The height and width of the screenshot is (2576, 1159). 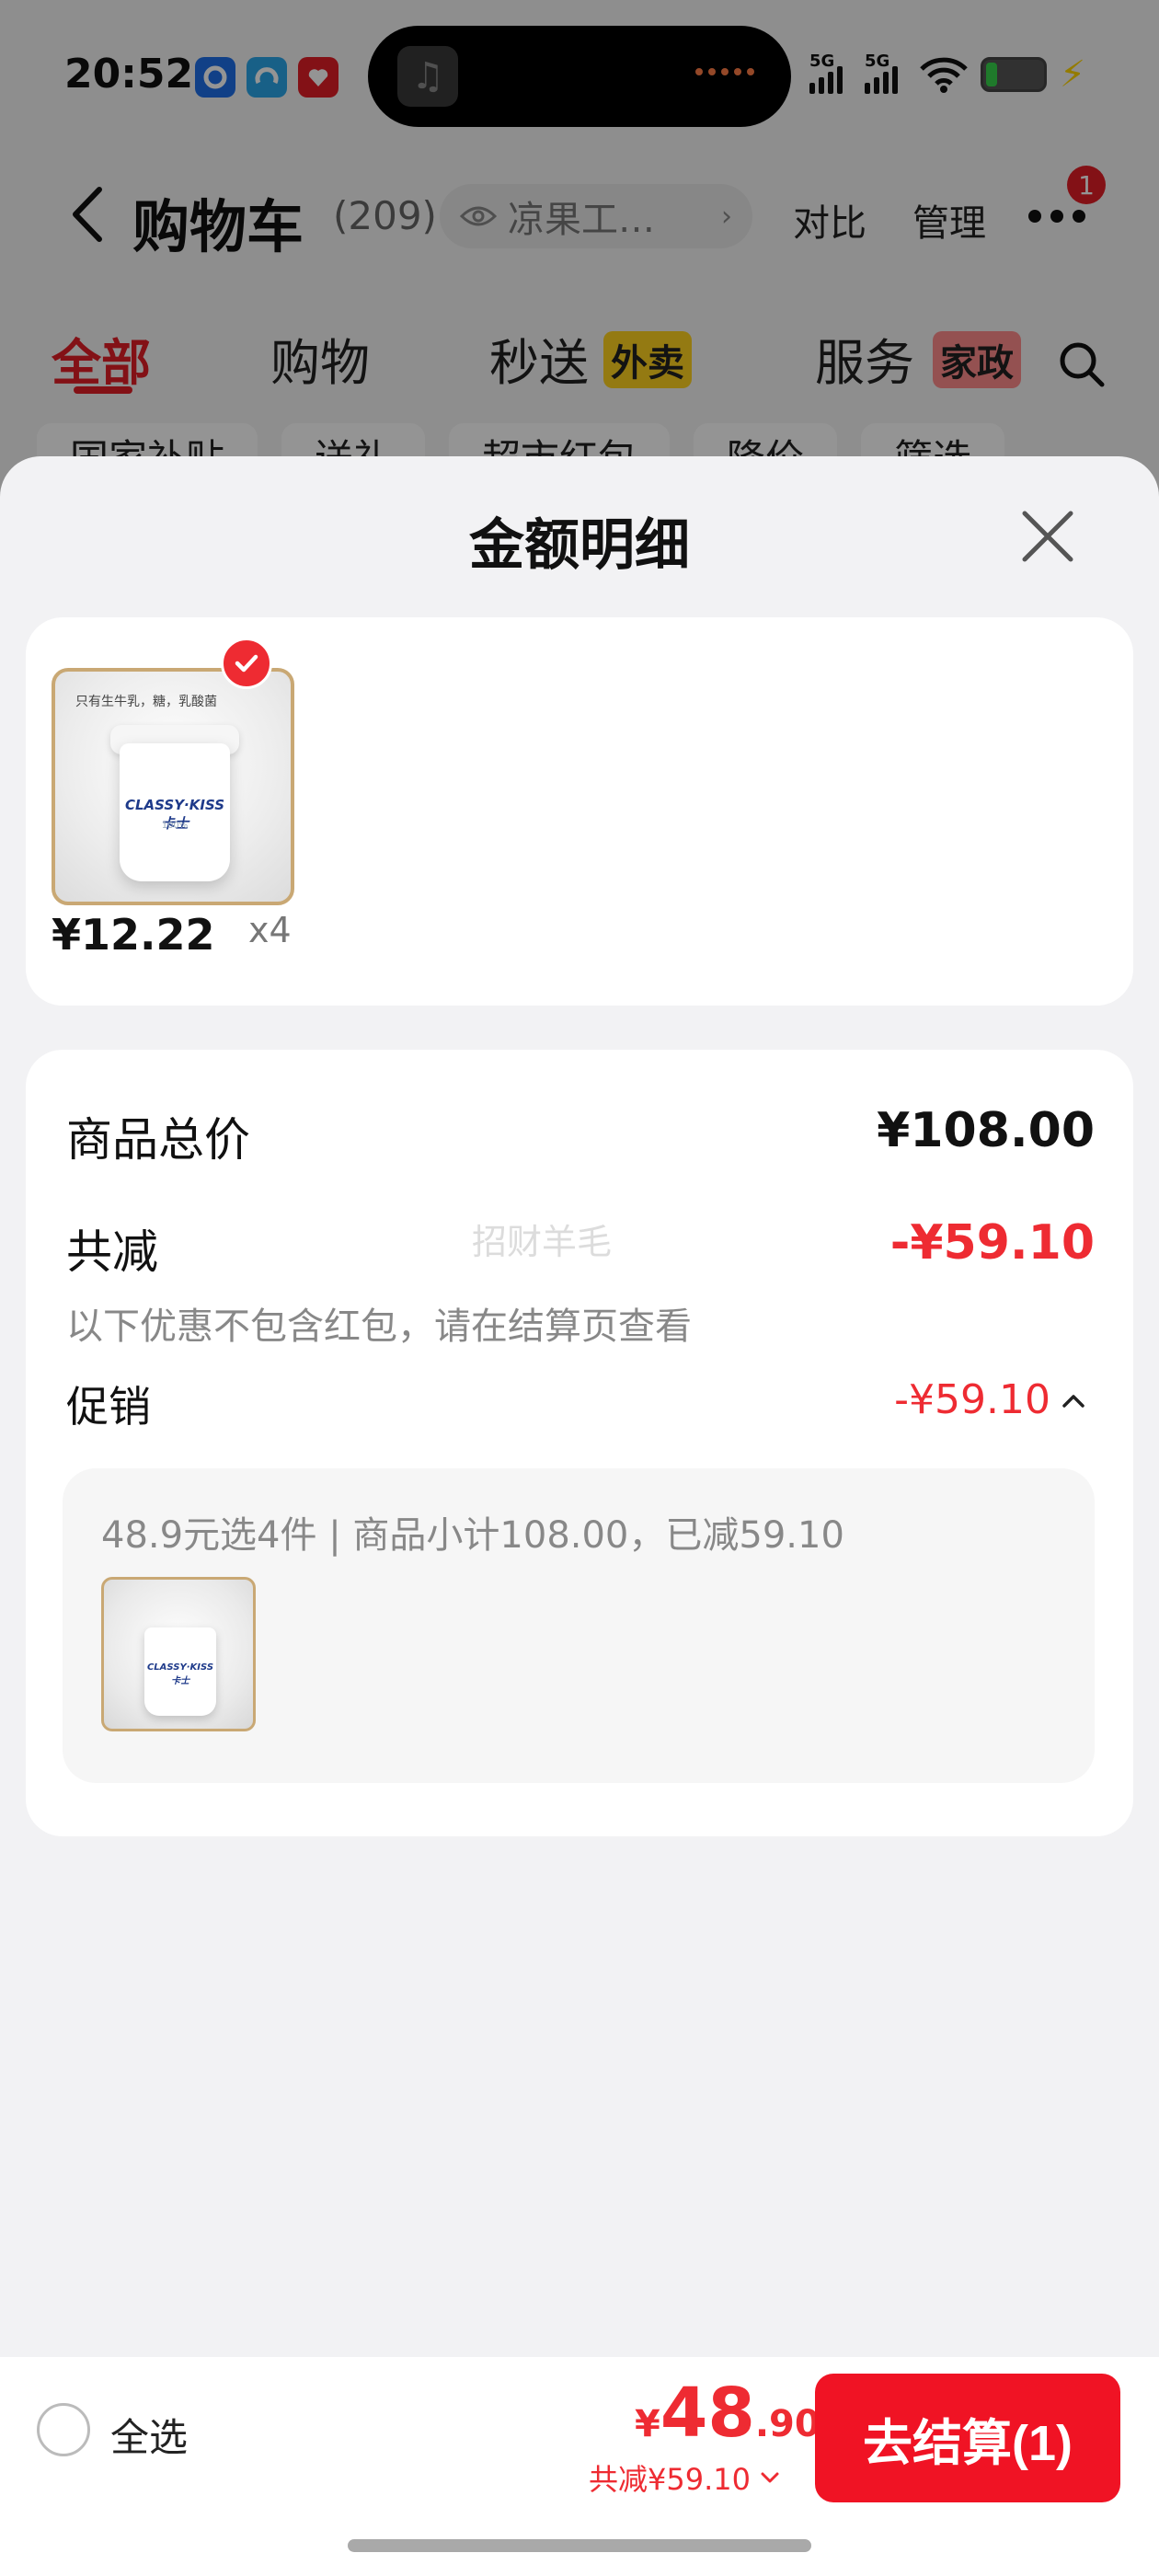 I want to click on total-price-label: 商品总价, so click(x=158, y=1140).